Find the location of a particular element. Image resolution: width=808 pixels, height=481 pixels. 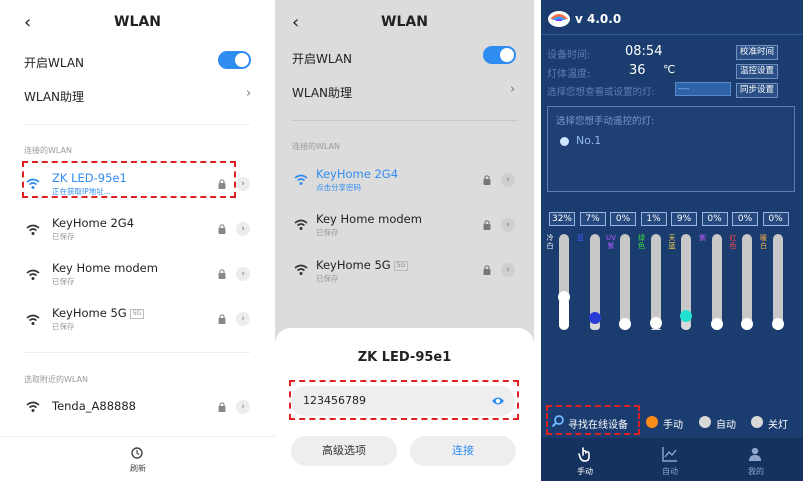

nav-auto: 自动 is located at coordinates (670, 471).